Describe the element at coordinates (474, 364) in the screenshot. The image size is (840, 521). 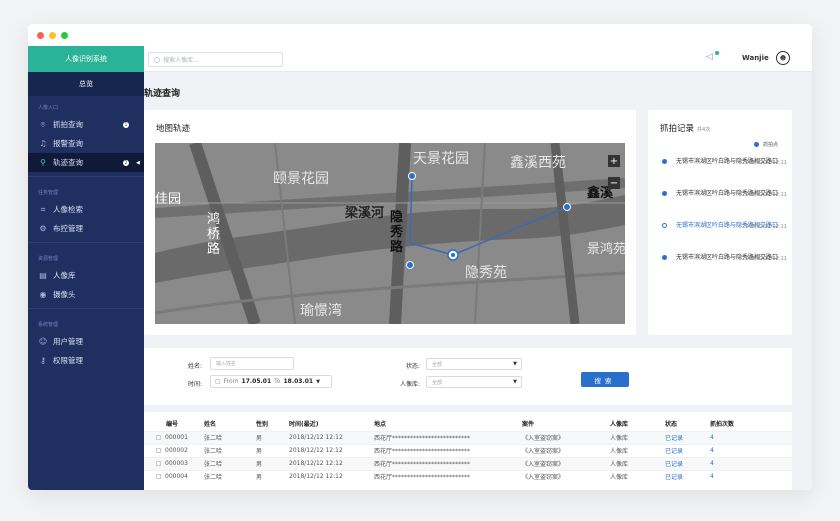
I see `status-select: 全部 ▼` at that location.